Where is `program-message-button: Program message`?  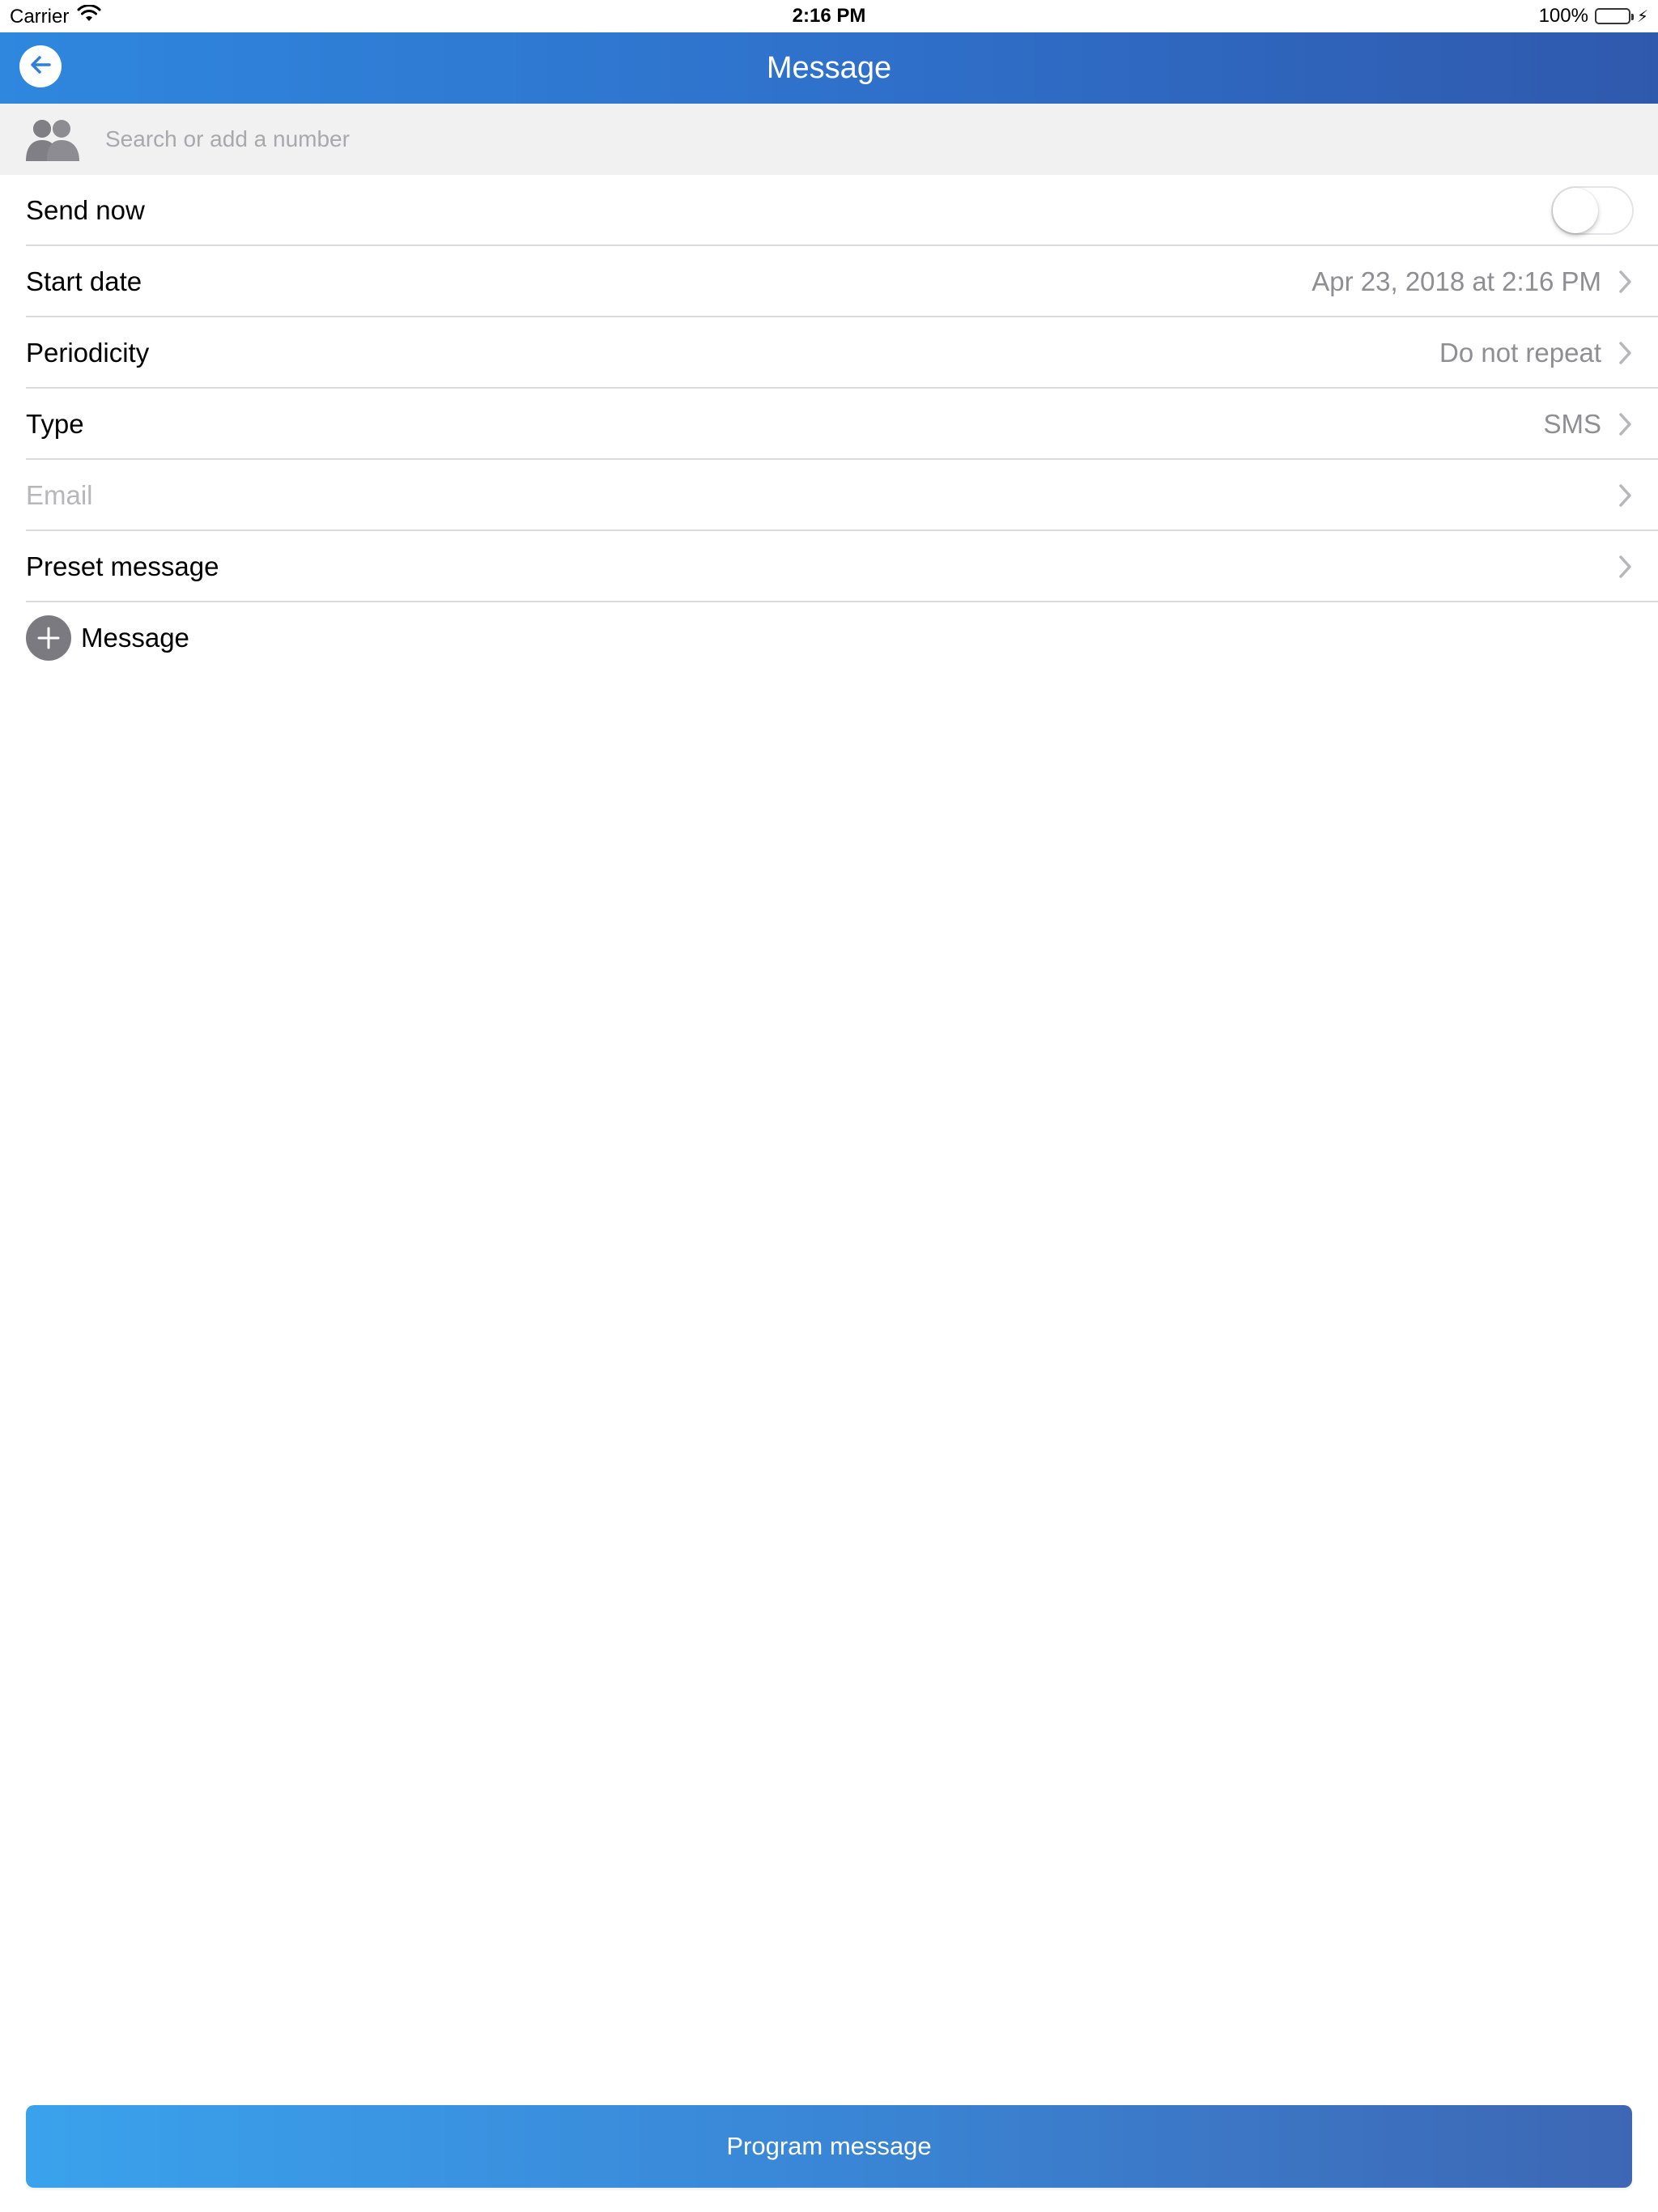
program-message-button: Program message is located at coordinates (829, 2147).